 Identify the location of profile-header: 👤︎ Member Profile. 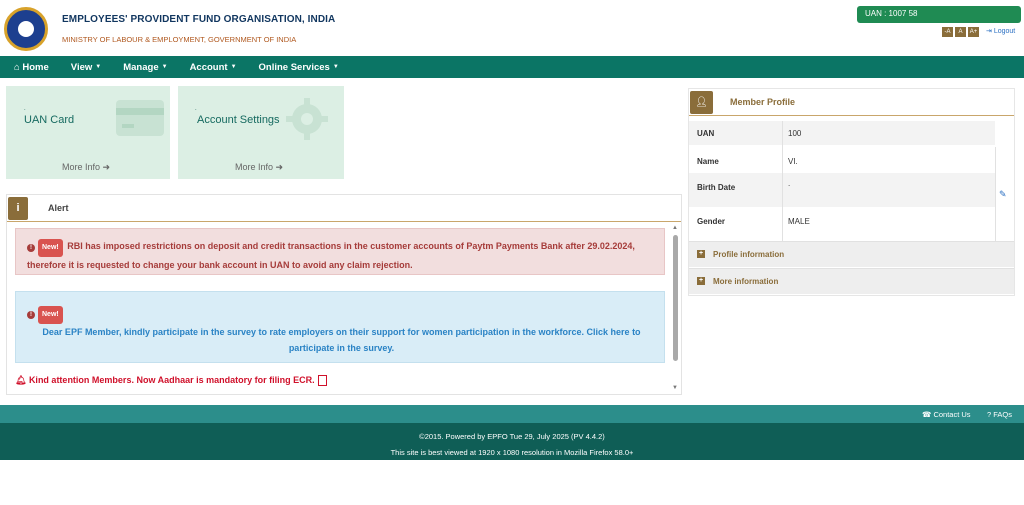
(851, 102).